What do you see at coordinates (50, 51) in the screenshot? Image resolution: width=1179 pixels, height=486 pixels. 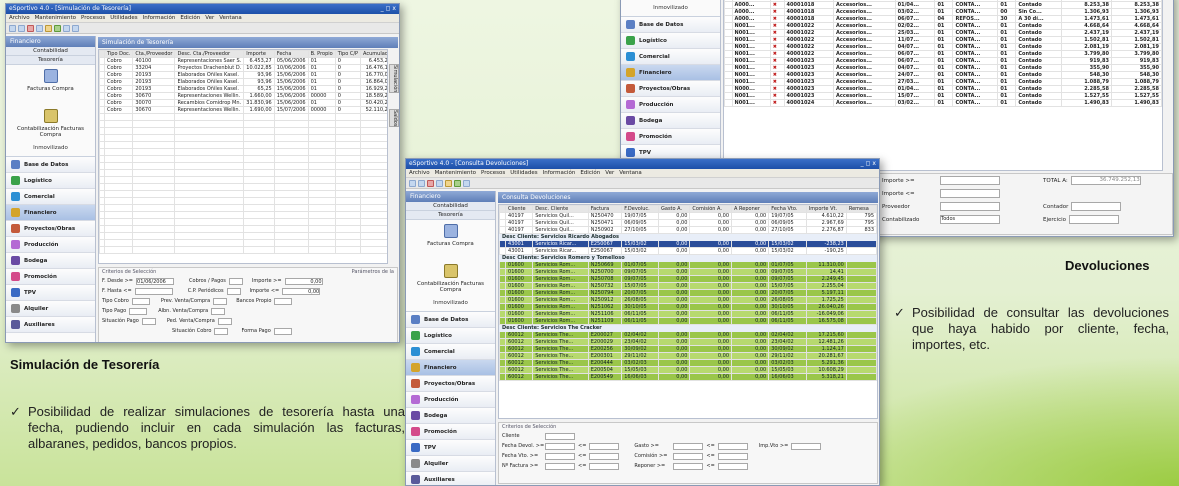 I see `sidebar-contabilidad: Contabilidad` at bounding box center [50, 51].